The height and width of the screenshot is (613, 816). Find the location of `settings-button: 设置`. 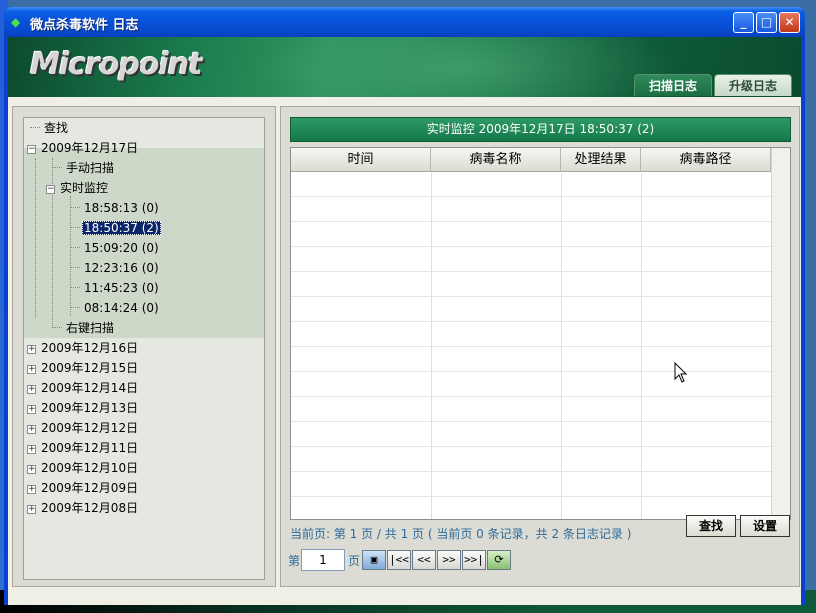

settings-button: 设置 is located at coordinates (765, 526).